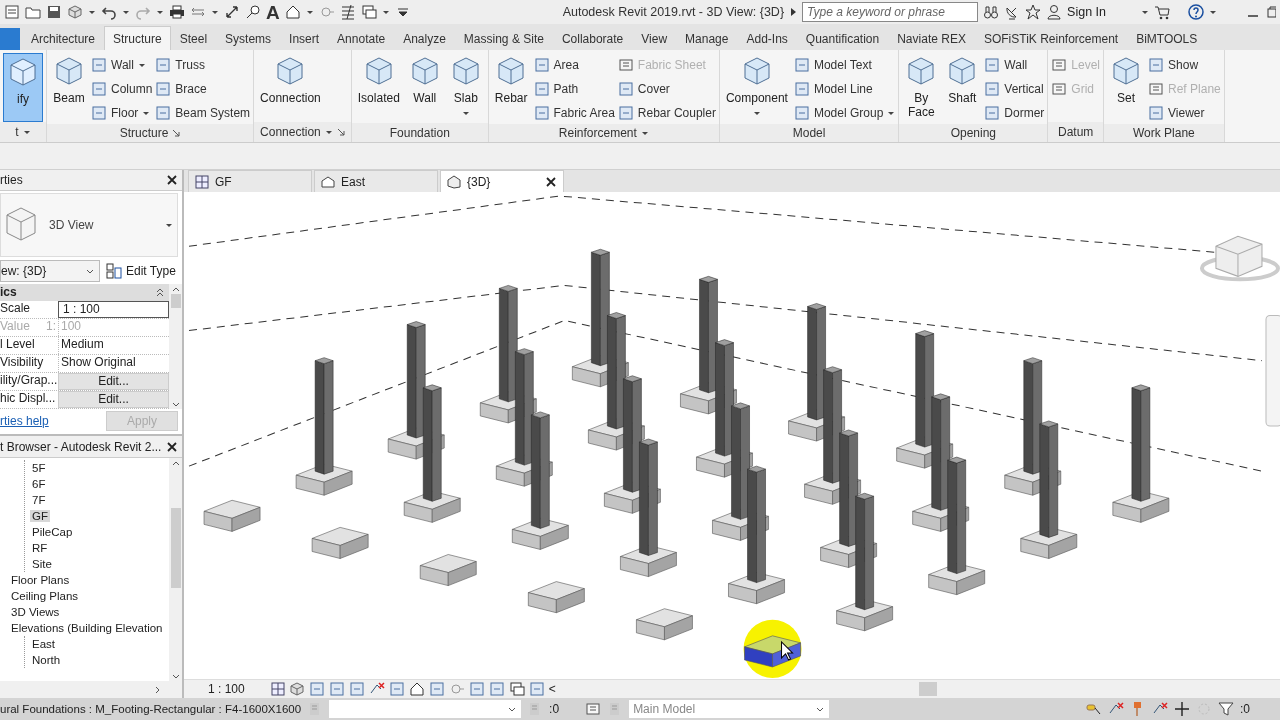 This screenshot has width=1280, height=720. What do you see at coordinates (503, 38) in the screenshot?
I see `ribbon-tab: Massing & Site` at bounding box center [503, 38].